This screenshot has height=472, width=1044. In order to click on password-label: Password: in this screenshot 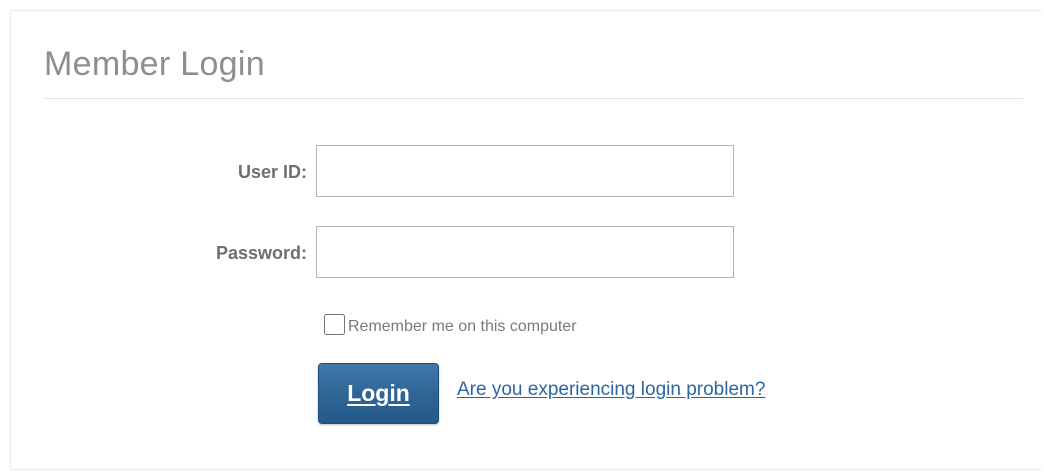, I will do `click(261, 253)`.